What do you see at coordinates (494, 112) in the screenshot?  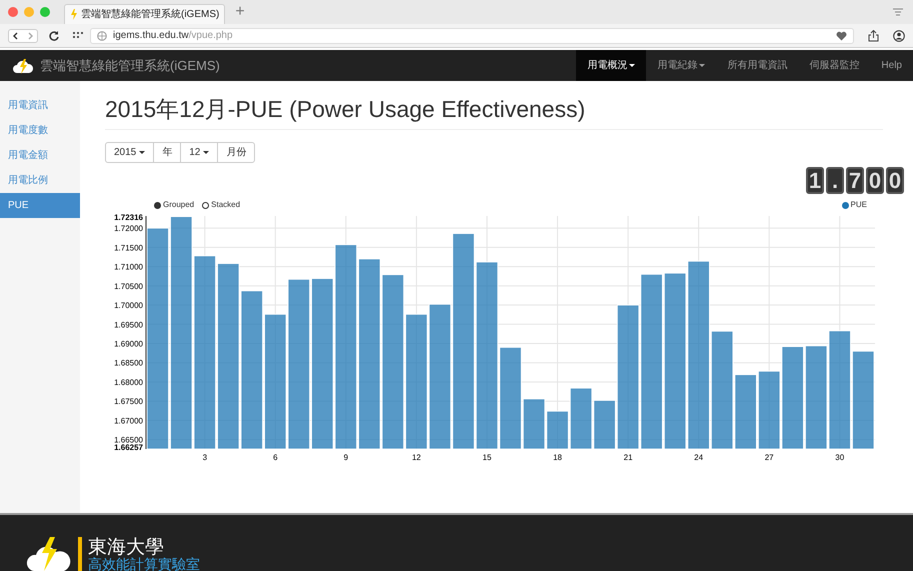 I see `page-title: 2015年12月-PUE (Power Usage Effectiveness)` at bounding box center [494, 112].